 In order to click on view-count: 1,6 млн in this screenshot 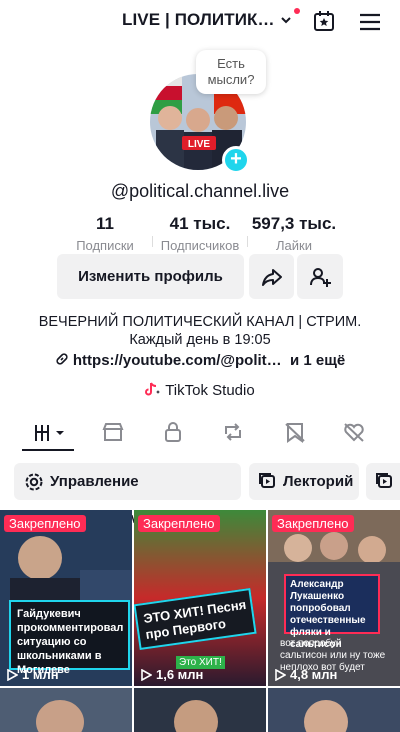, I will do `click(171, 674)`.